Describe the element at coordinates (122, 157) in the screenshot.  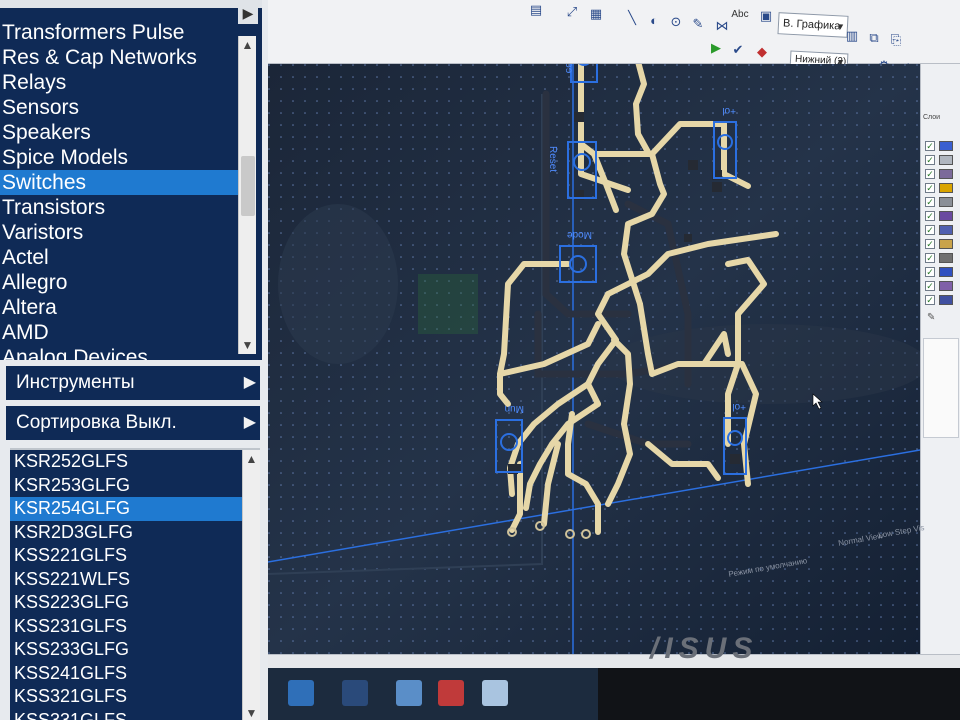
I see `library-item: Spice Models` at that location.